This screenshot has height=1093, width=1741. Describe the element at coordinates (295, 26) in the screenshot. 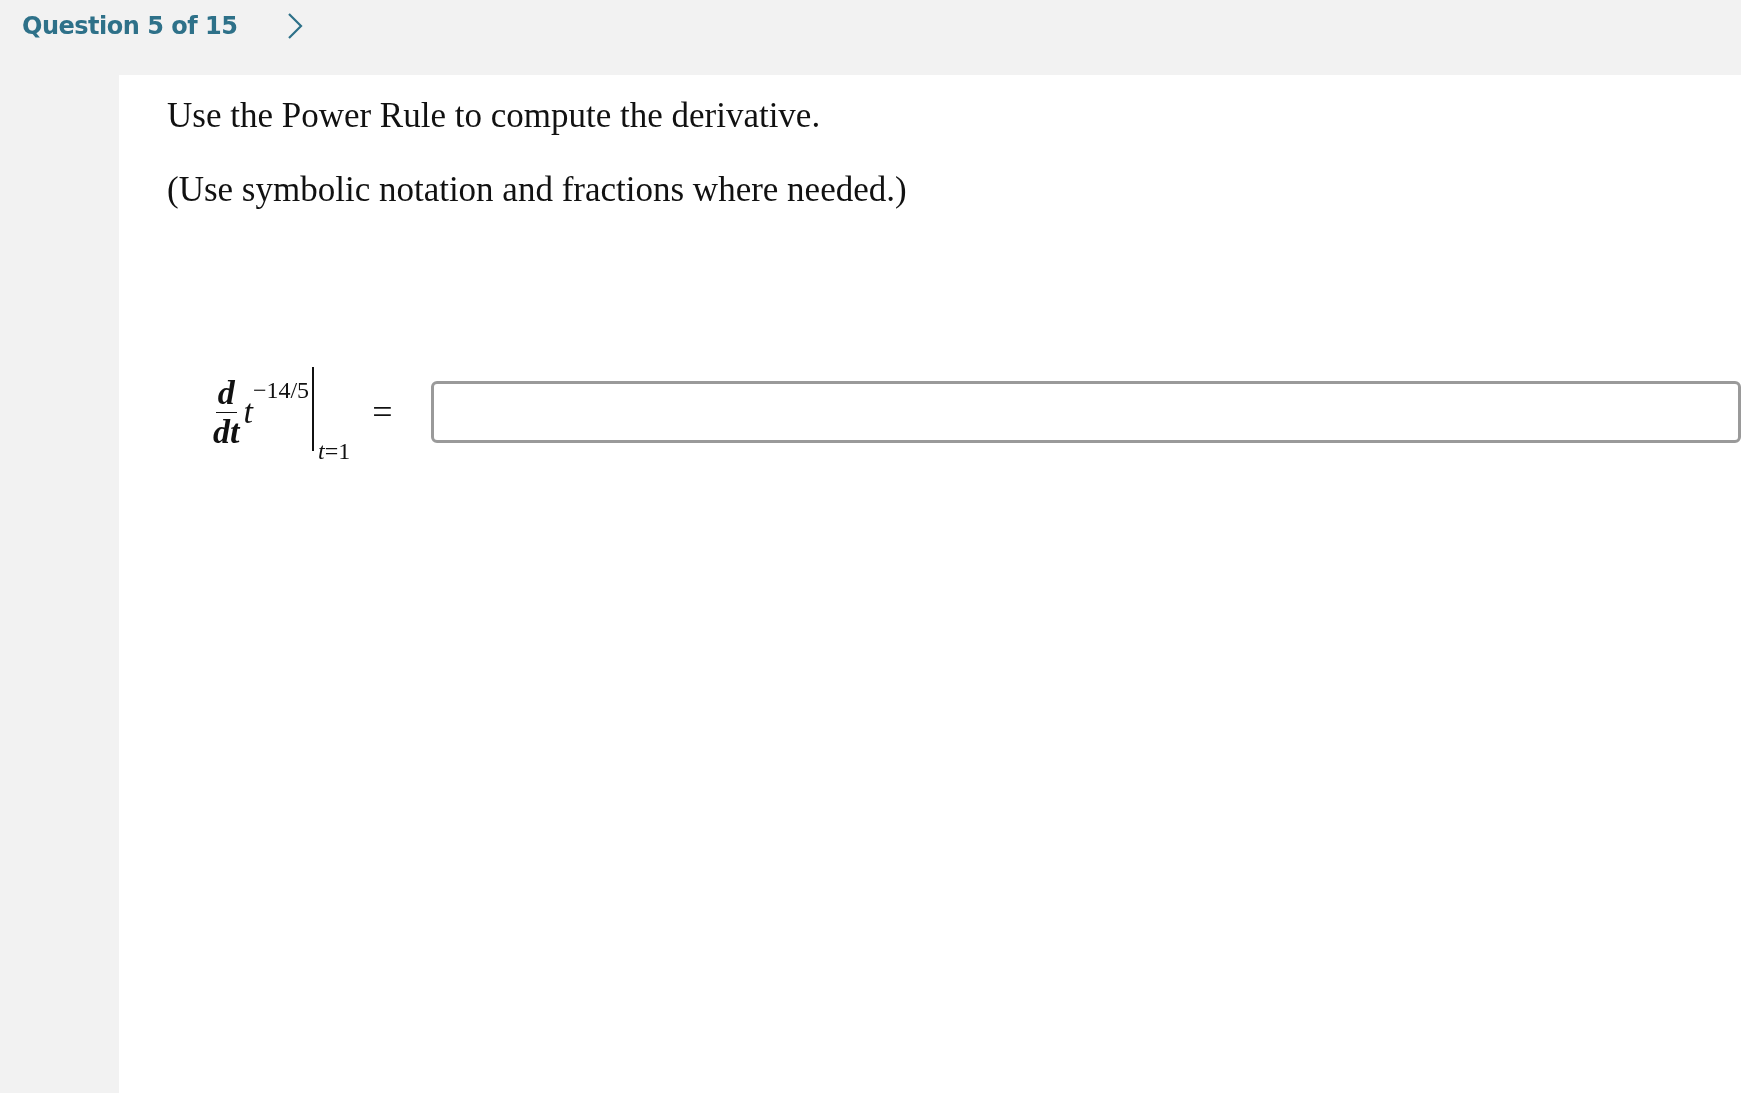

I see `chevron-right-icon` at that location.